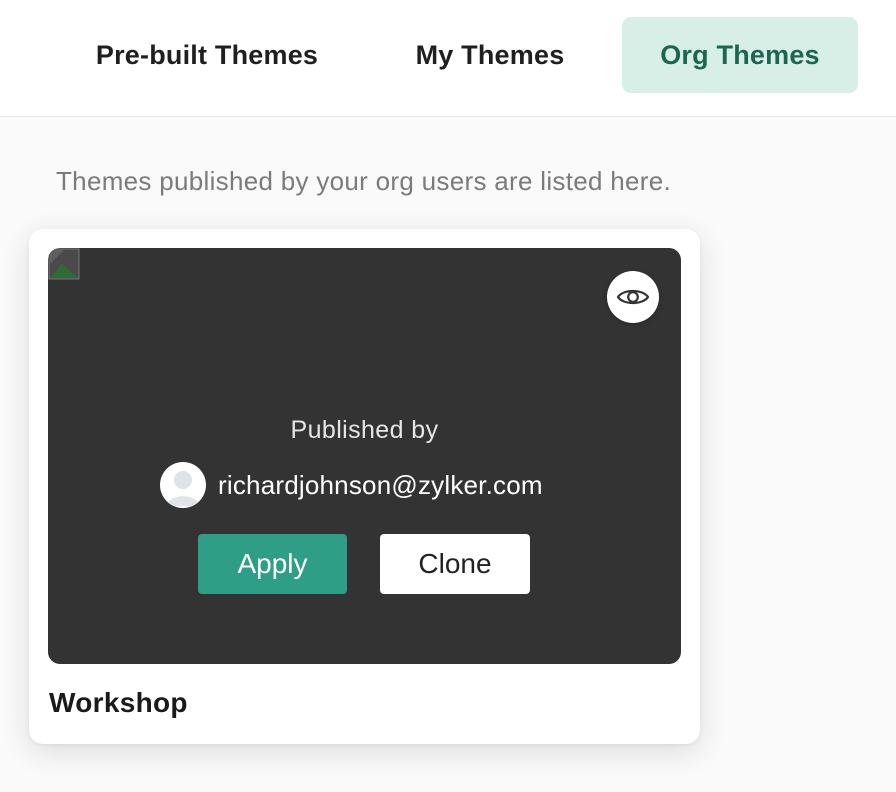 The width and height of the screenshot is (896, 792). What do you see at coordinates (490, 55) in the screenshot?
I see `tab-my-themes: My Themes` at bounding box center [490, 55].